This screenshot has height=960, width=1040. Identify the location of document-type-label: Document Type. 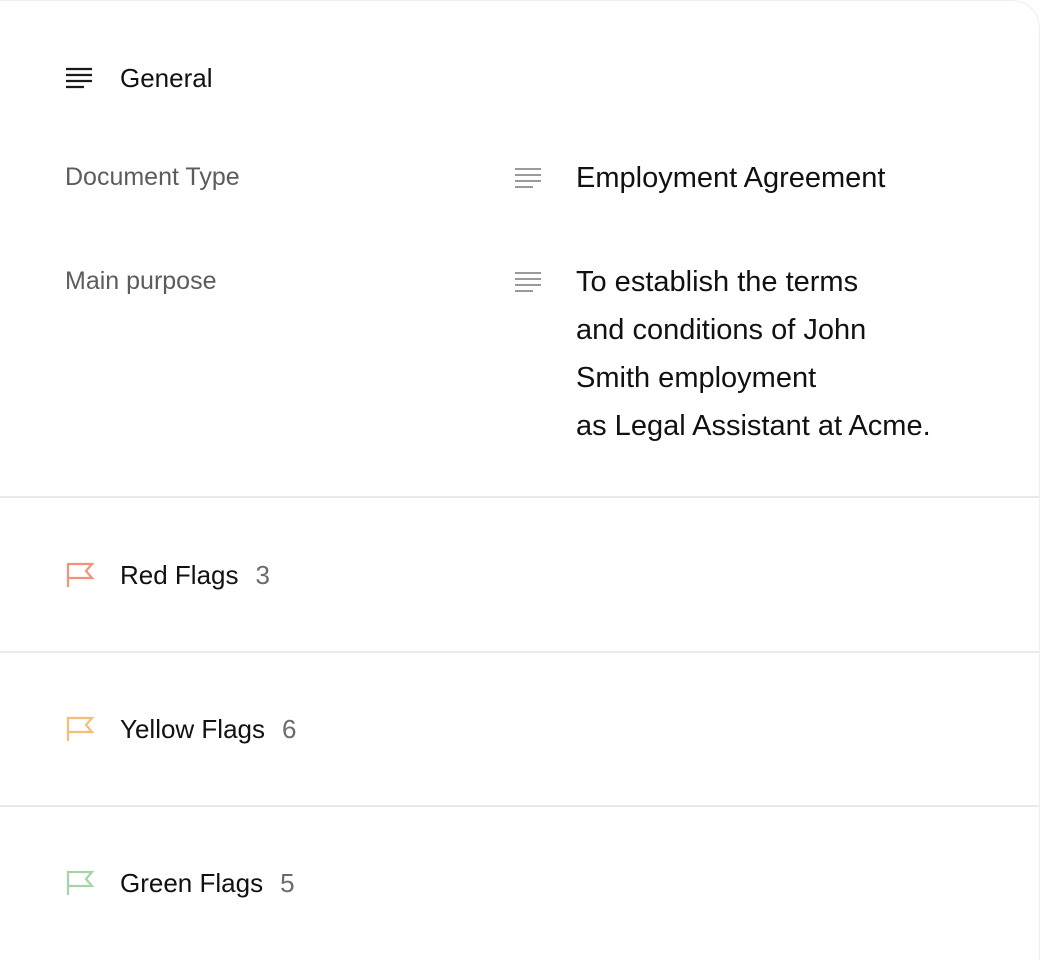
(152, 177).